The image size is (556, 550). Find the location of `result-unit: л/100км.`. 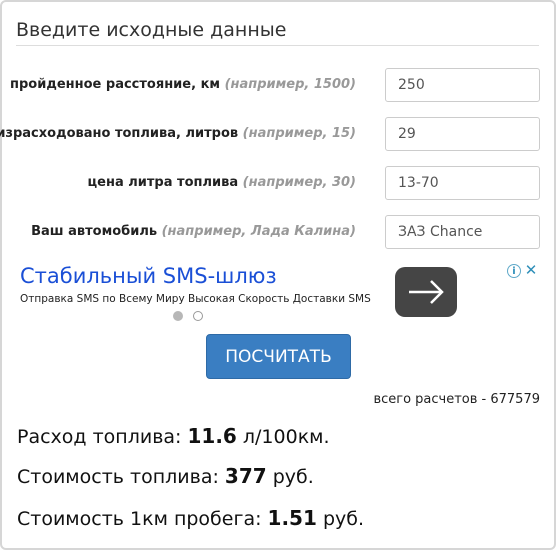

result-unit: л/100км. is located at coordinates (283, 437).